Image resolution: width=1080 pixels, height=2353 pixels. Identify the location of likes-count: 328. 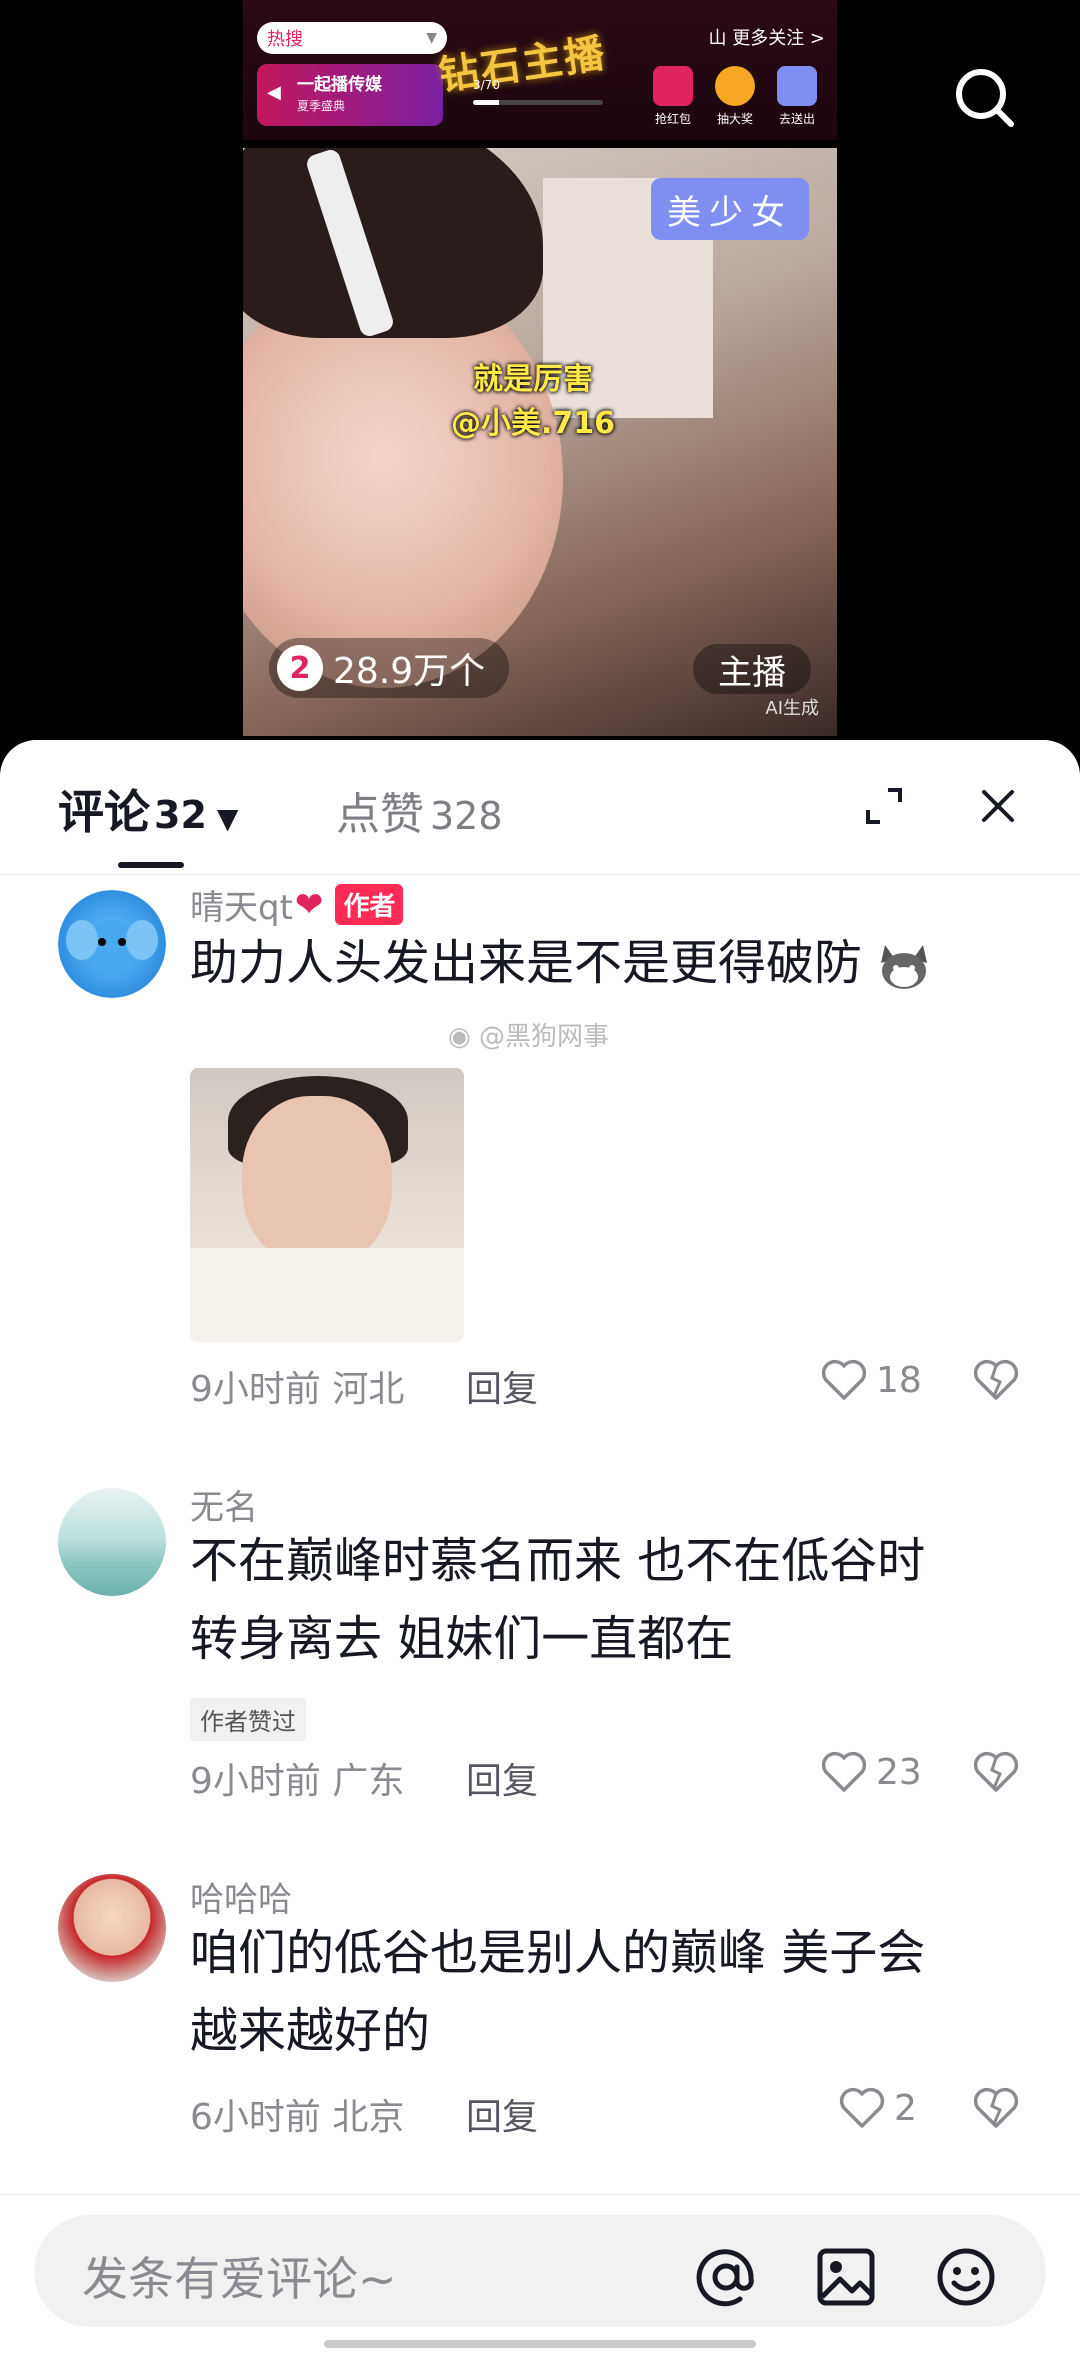
(466, 816).